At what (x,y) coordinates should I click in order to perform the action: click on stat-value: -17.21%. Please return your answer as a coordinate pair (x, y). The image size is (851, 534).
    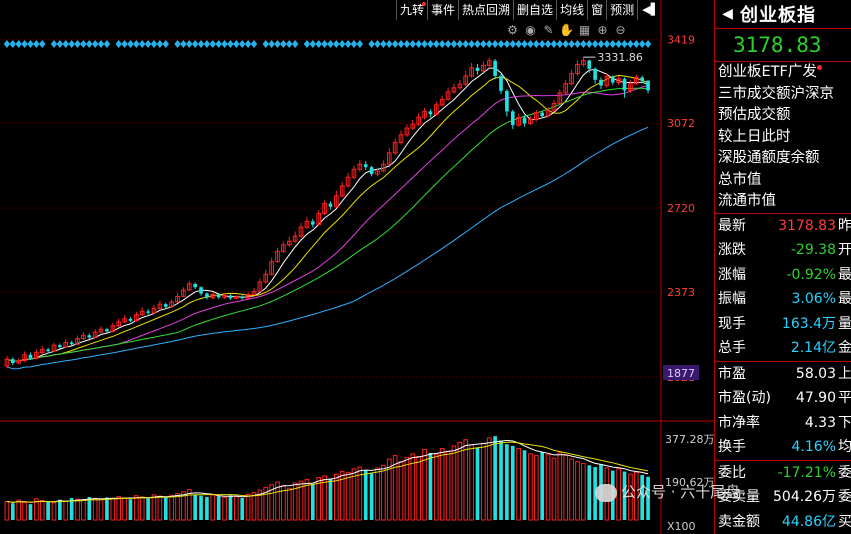
    Looking at the image, I should click on (806, 472).